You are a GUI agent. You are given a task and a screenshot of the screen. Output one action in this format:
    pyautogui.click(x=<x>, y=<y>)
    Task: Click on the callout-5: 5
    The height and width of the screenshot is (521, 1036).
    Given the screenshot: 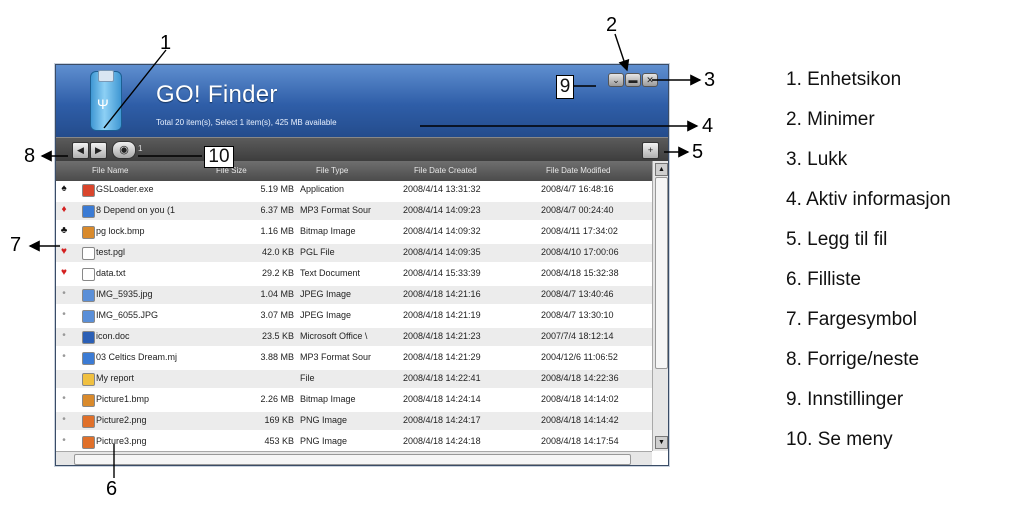 What is the action you would take?
    pyautogui.click(x=698, y=152)
    